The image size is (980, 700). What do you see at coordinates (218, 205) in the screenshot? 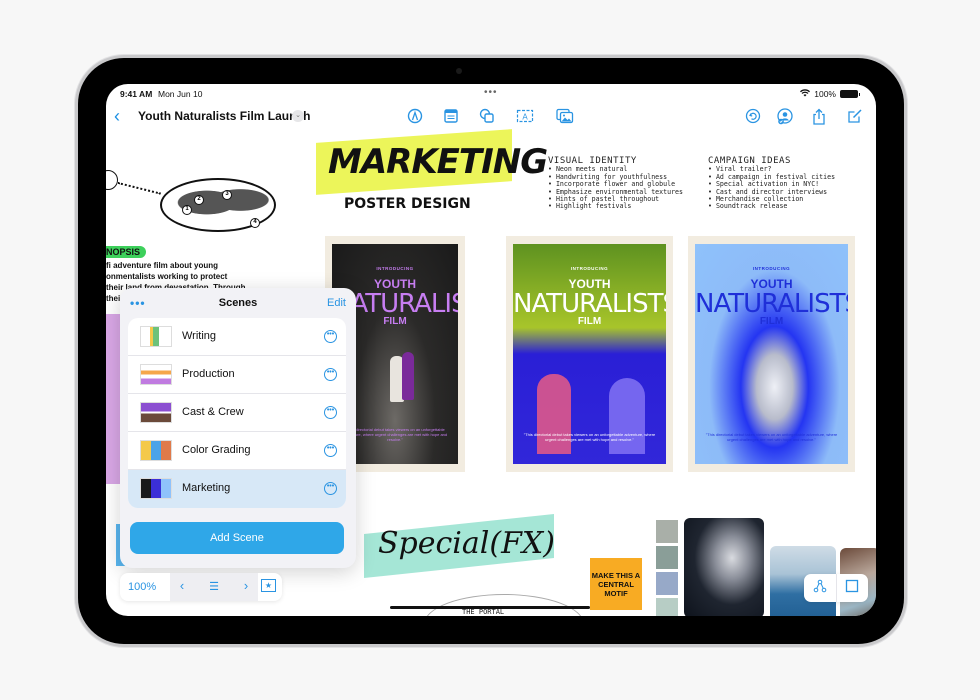
I see `world-map-sketch: 1 2 3 4` at bounding box center [218, 205].